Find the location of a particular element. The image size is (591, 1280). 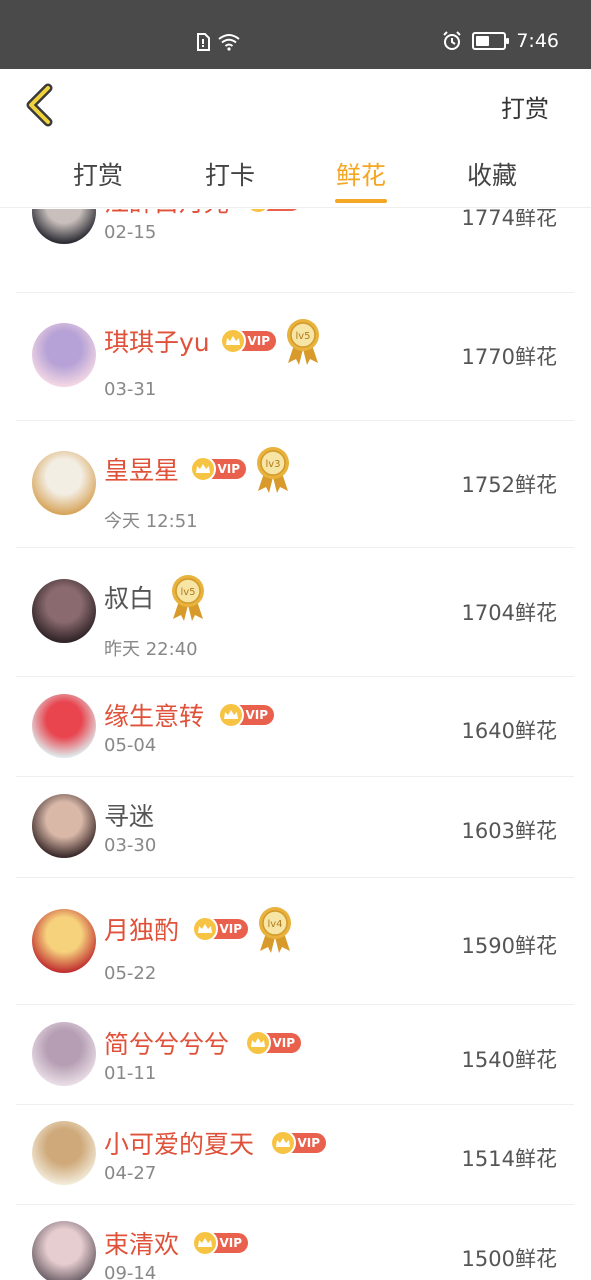

sim-card-icon is located at coordinates (203, 42).